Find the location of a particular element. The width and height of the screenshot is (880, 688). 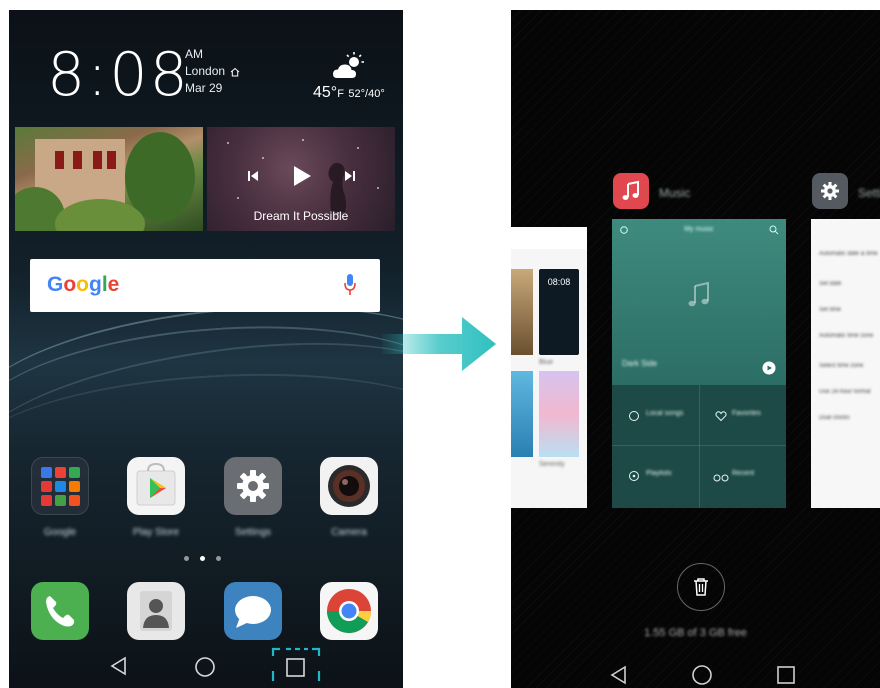

settings-row: Set date is located at coordinates (830, 284).